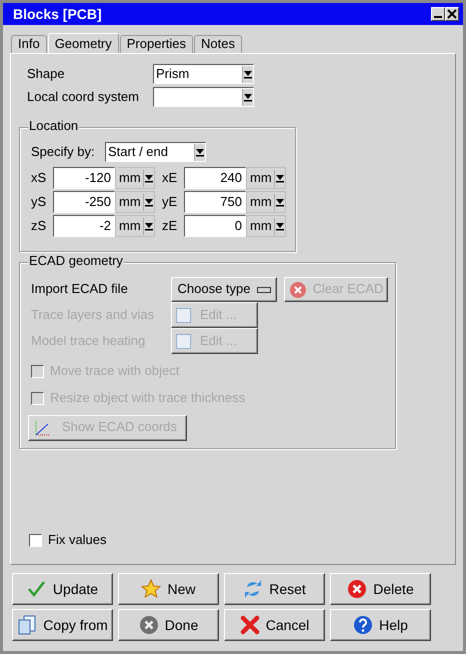 The width and height of the screenshot is (466, 654). What do you see at coordinates (357, 589) in the screenshot?
I see `delete-icon` at bounding box center [357, 589].